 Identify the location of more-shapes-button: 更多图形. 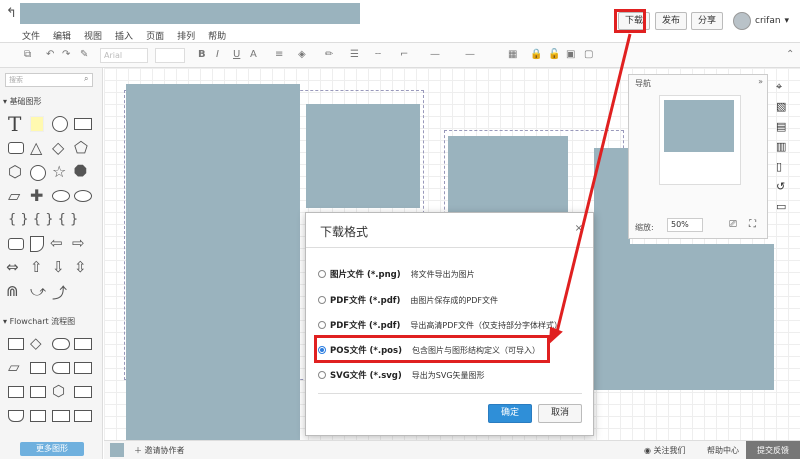
(52, 449).